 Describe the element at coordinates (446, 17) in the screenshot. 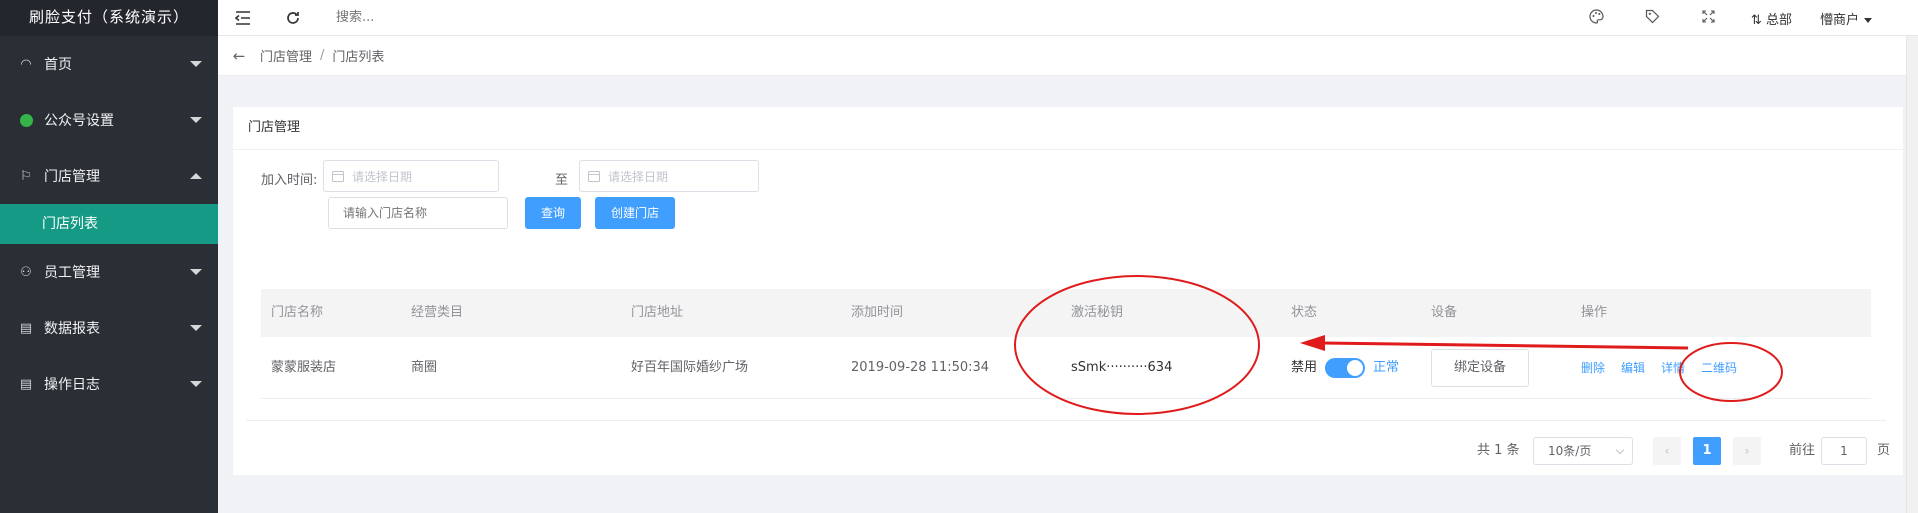

I see `search-input` at that location.